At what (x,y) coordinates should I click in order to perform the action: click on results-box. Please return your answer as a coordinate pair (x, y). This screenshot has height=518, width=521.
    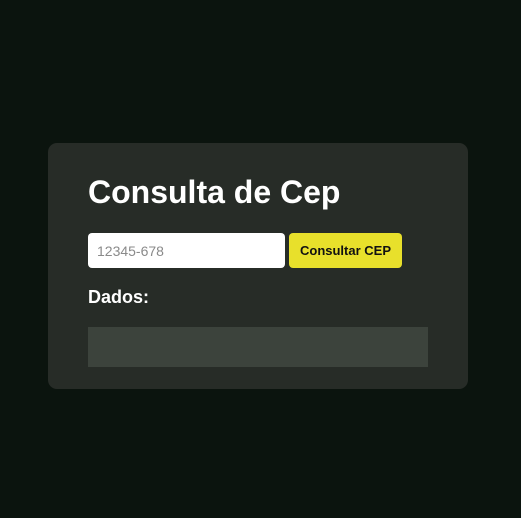
    Looking at the image, I should click on (258, 347).